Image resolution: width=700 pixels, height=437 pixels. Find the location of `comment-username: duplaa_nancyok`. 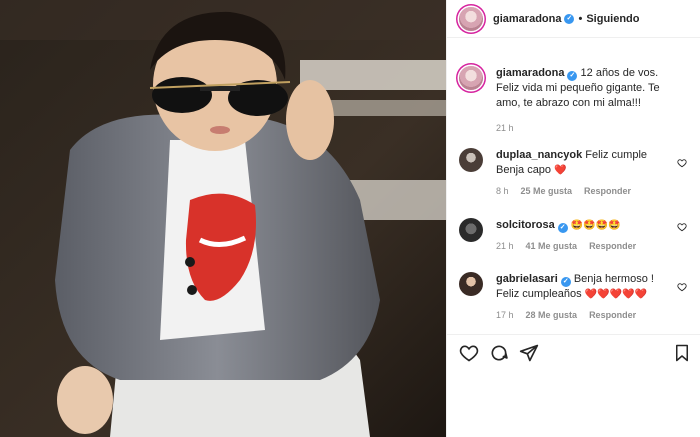

comment-username: duplaa_nancyok is located at coordinates (539, 155).